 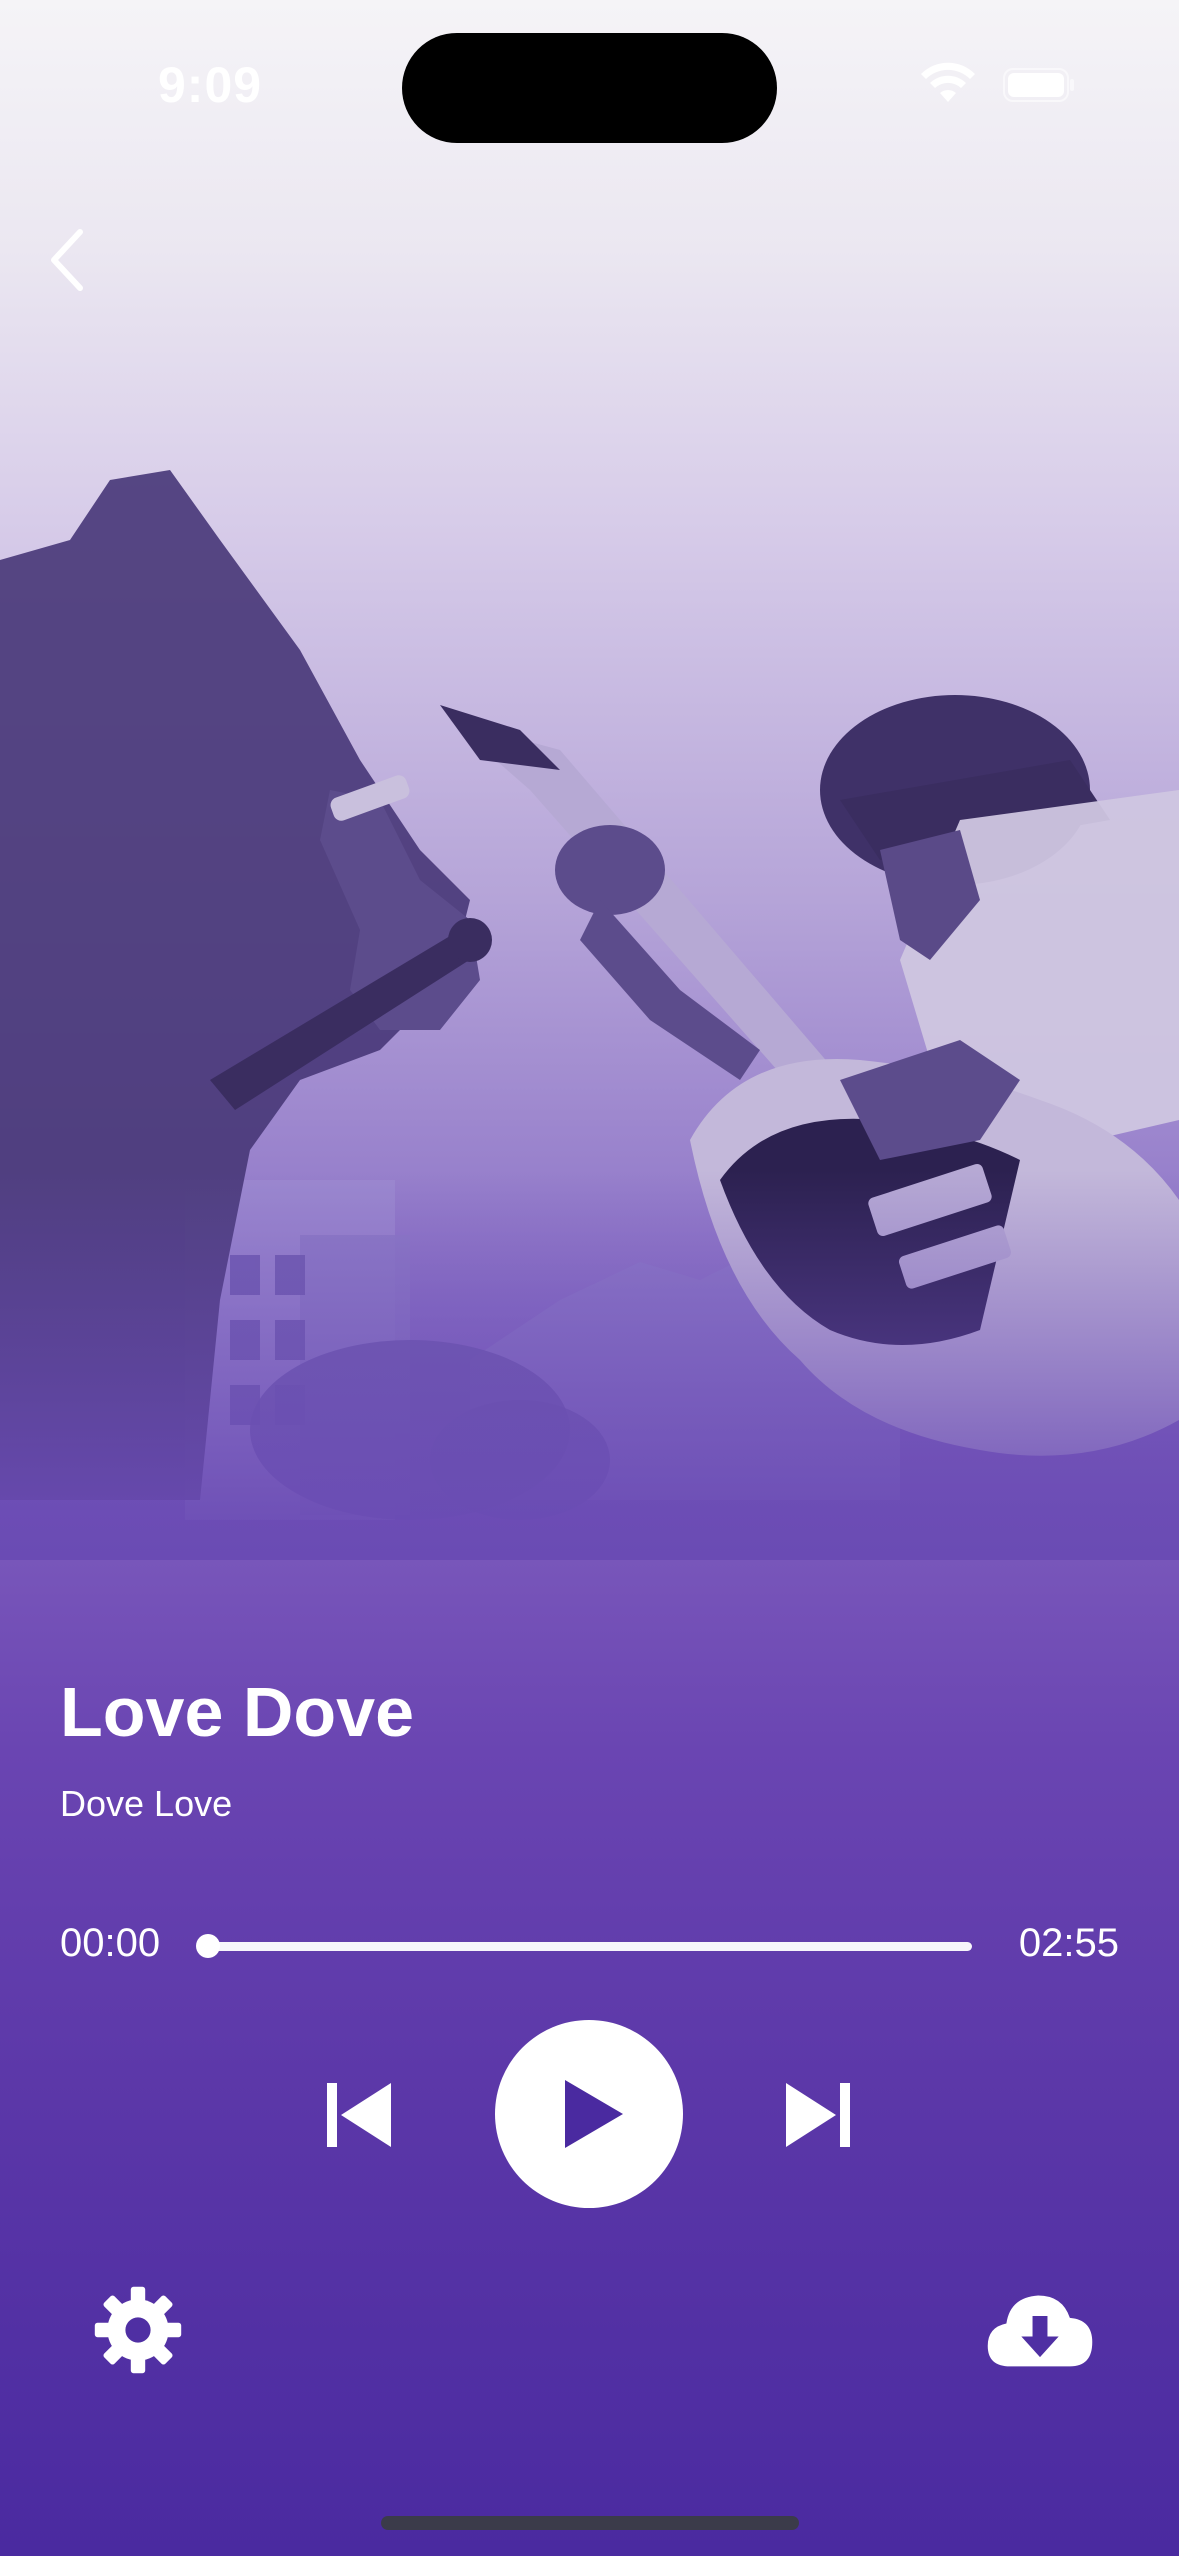 What do you see at coordinates (210, 85) in the screenshot?
I see `status-time: 9:09` at bounding box center [210, 85].